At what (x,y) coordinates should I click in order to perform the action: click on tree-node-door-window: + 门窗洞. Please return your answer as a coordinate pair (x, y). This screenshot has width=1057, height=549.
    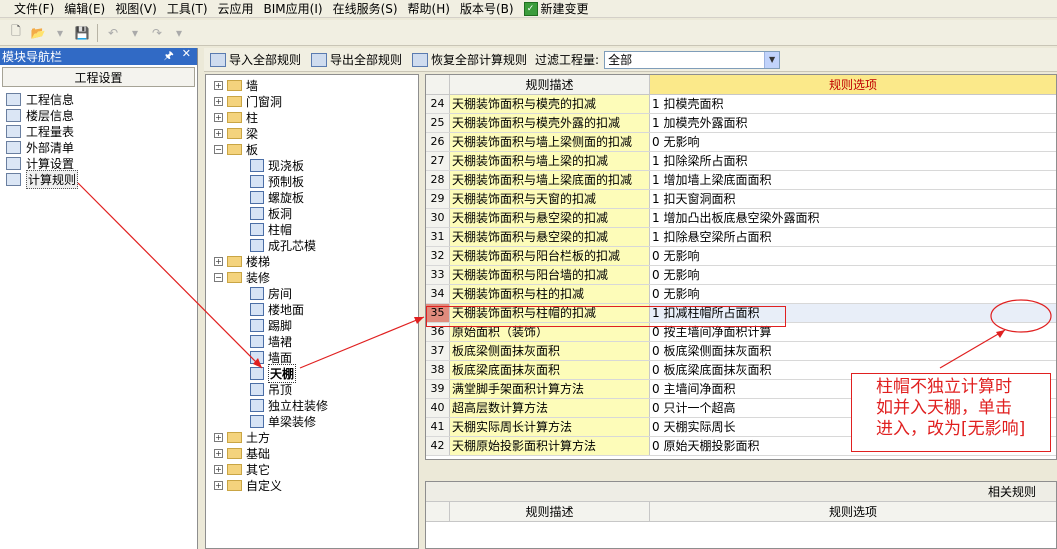
    Looking at the image, I should click on (248, 101).